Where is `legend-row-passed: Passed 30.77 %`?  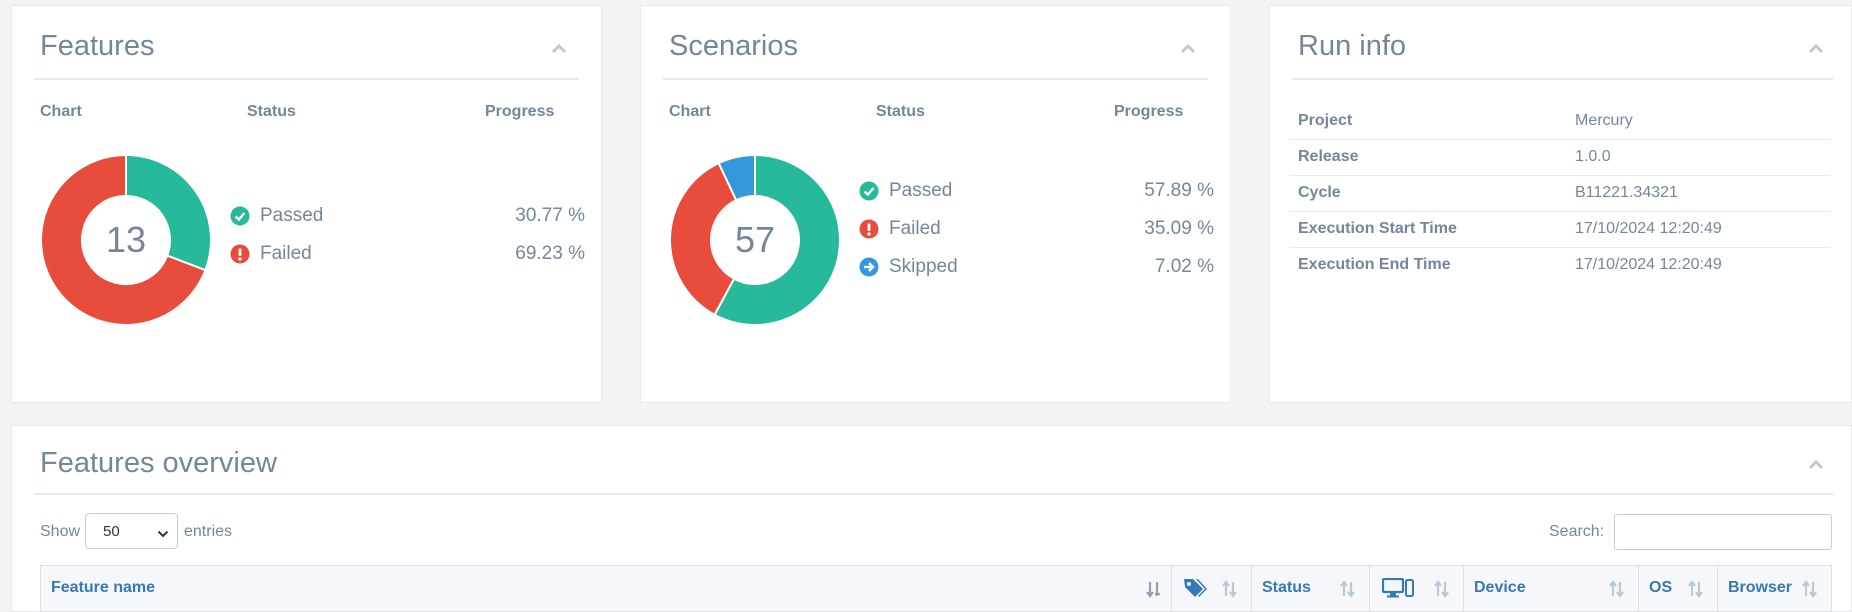 legend-row-passed: Passed 30.77 % is located at coordinates (407, 216).